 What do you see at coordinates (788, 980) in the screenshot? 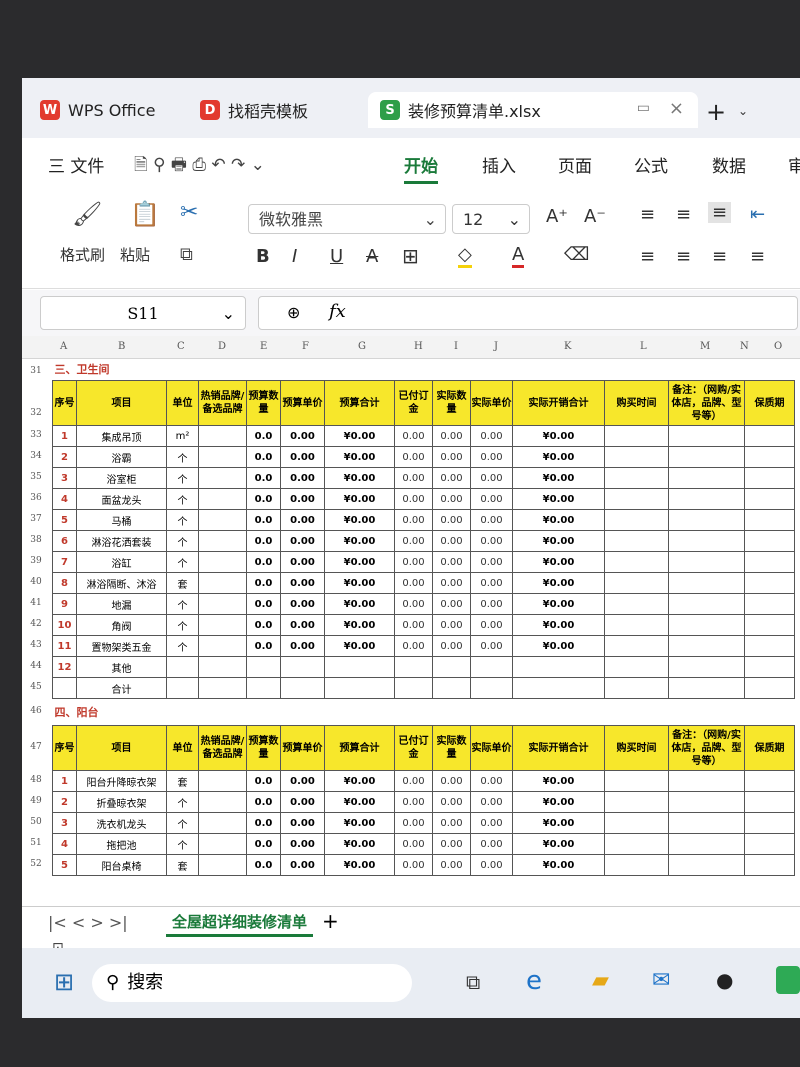
I see `wechat-icon` at bounding box center [788, 980].